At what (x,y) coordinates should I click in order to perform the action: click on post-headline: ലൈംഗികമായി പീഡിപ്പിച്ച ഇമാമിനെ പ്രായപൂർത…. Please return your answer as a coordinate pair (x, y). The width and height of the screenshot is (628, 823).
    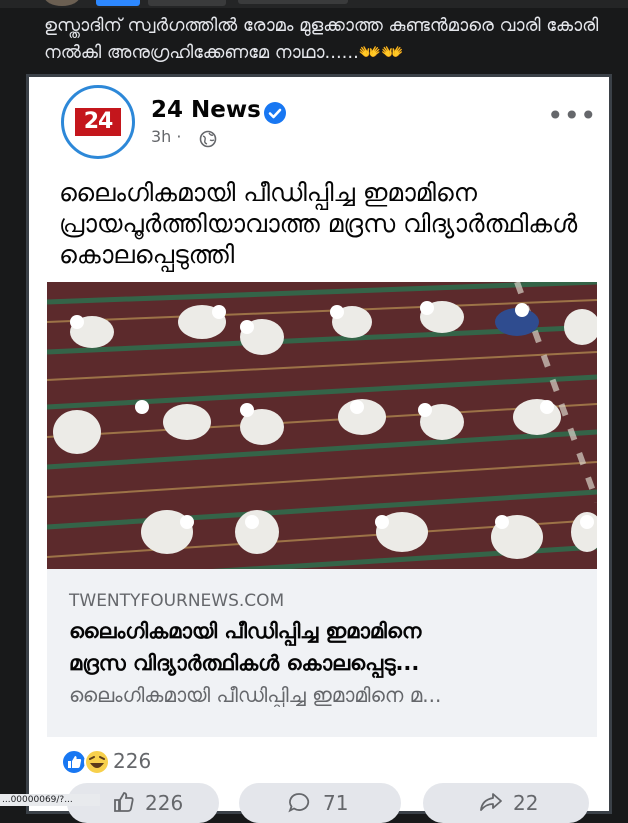
    Looking at the image, I should click on (318, 223).